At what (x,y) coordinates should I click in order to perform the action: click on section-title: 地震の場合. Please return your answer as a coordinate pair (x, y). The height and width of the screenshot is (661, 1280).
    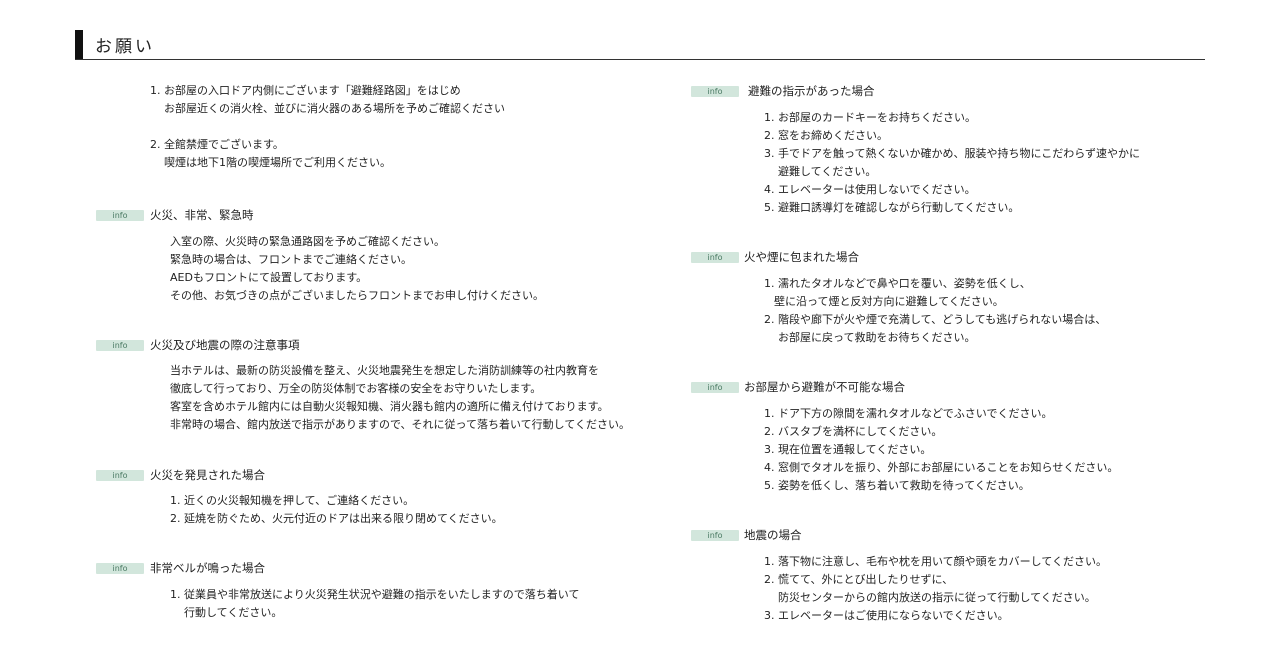
    Looking at the image, I should click on (773, 535).